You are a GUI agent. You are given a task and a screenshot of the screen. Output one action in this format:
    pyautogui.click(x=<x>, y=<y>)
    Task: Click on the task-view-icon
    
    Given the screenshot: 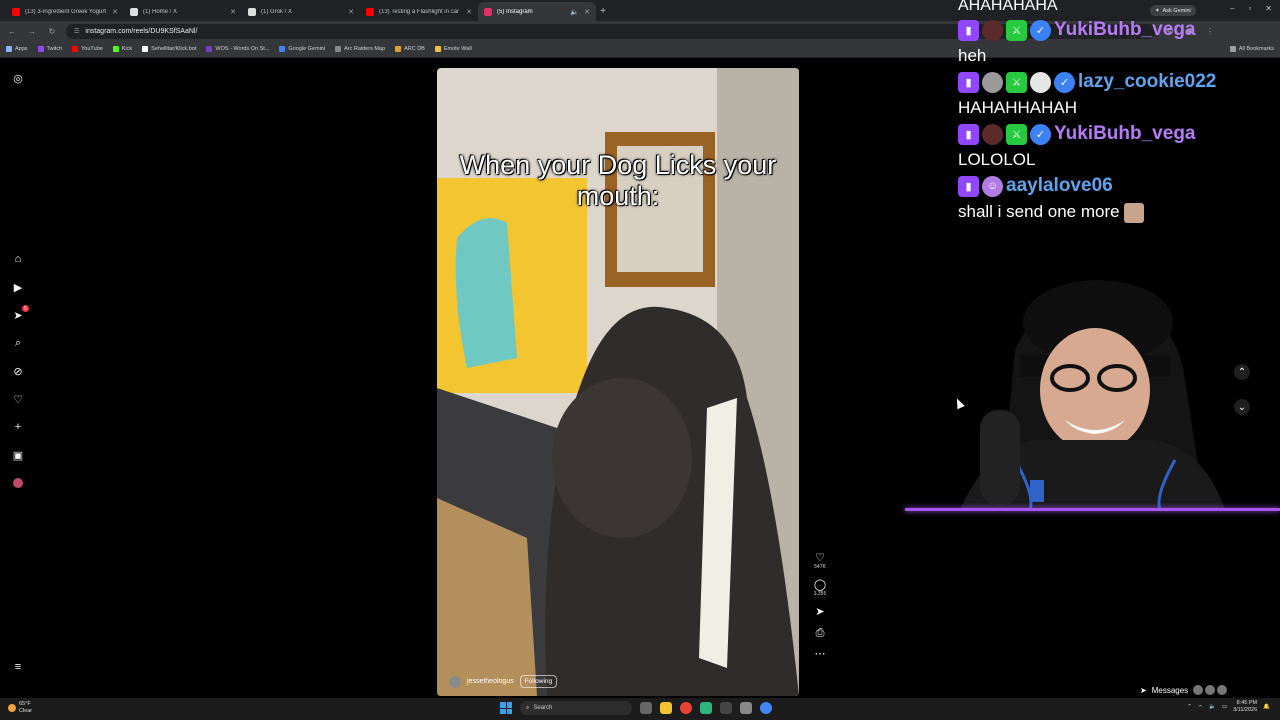 What is the action you would take?
    pyautogui.click(x=646, y=708)
    